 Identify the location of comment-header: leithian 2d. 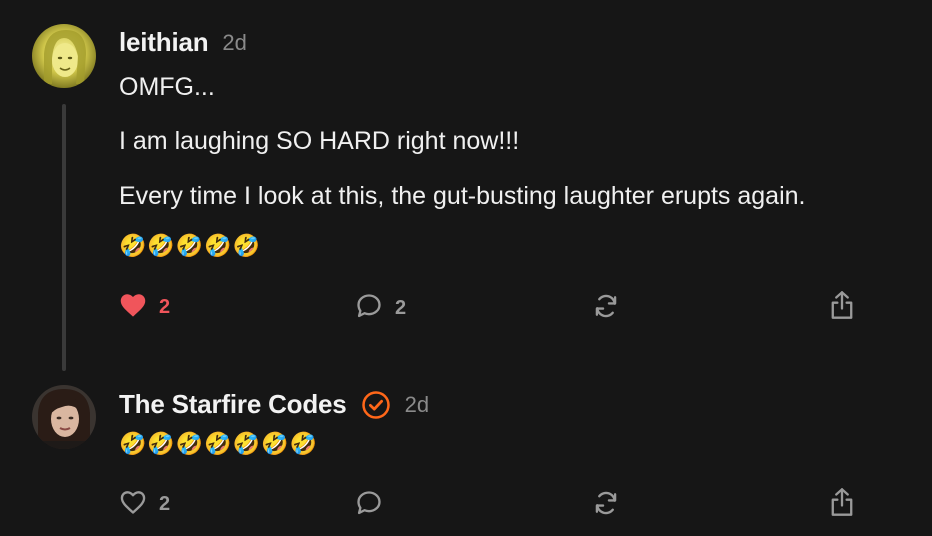
(183, 42).